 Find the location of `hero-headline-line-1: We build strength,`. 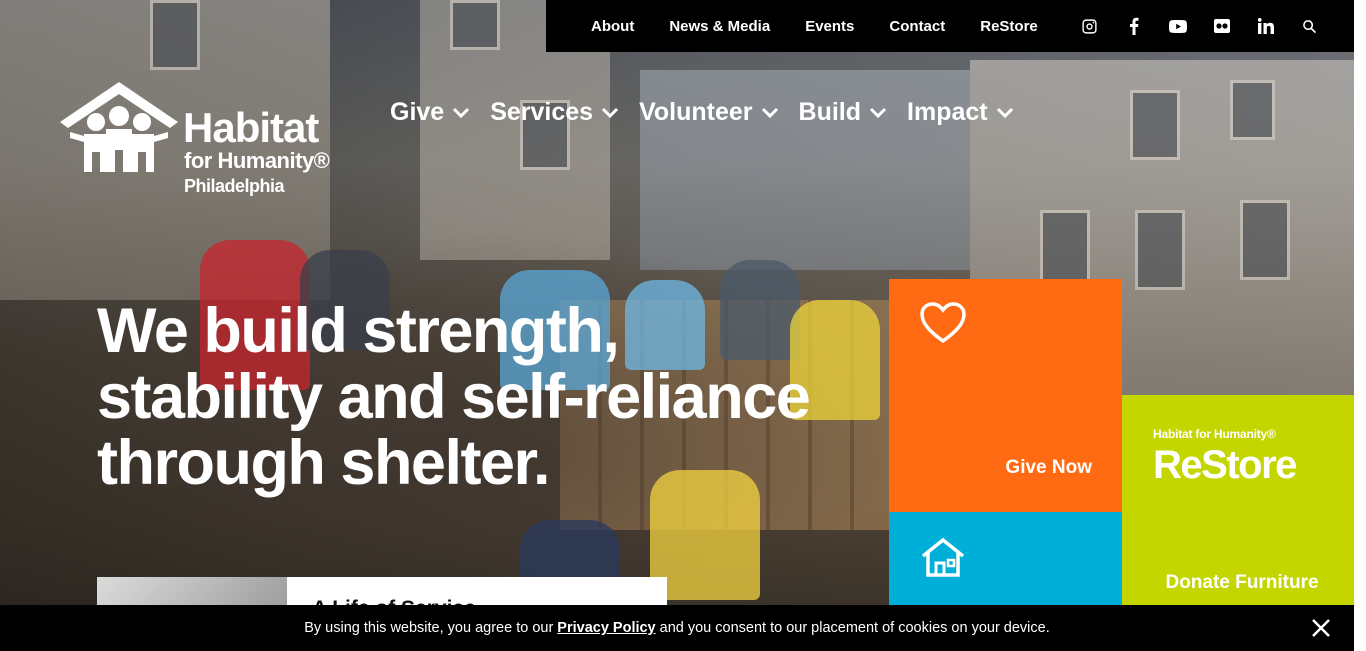

hero-headline-line-1: We build strength, is located at coordinates (358, 331).